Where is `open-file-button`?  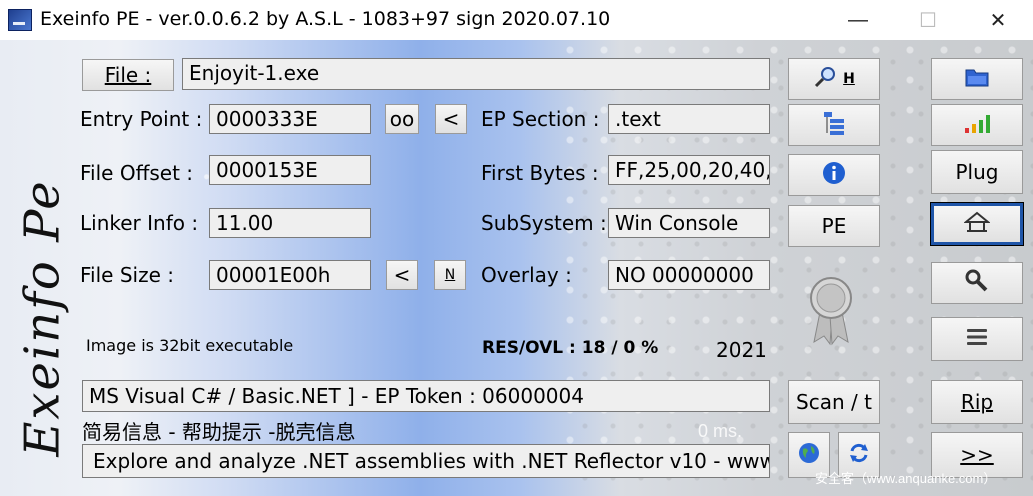
open-file-button is located at coordinates (977, 79).